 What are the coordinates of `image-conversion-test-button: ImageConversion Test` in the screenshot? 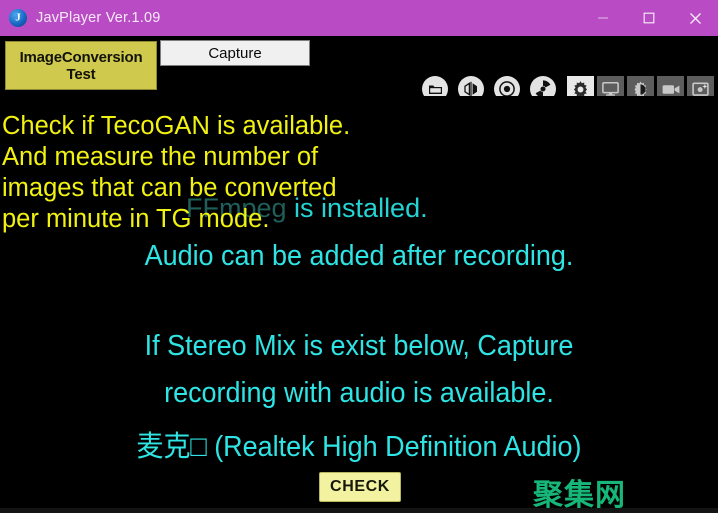 It's located at (81, 65).